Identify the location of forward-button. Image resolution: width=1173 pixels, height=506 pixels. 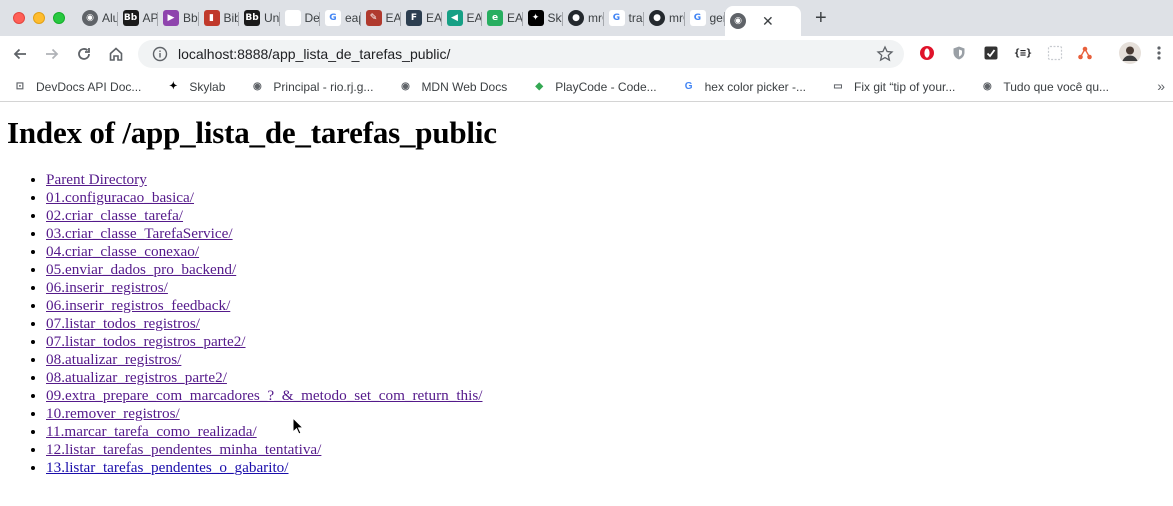
(52, 54).